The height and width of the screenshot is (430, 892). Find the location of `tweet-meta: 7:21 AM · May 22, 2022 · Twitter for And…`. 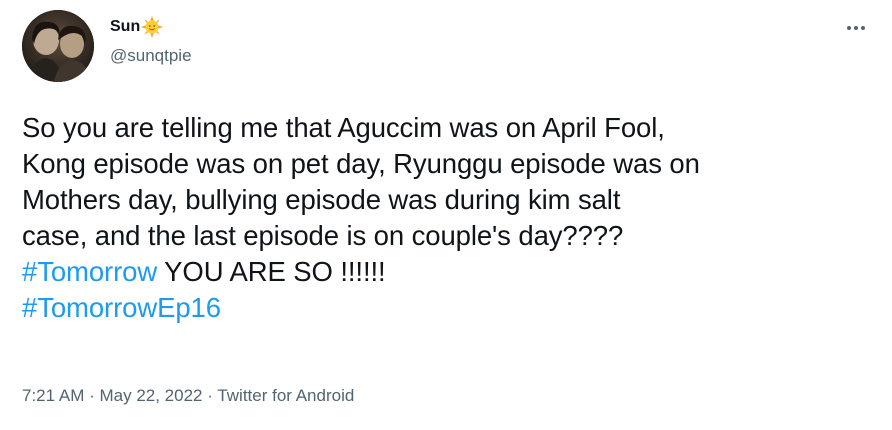

tweet-meta: 7:21 AM · May 22, 2022 · Twitter for And… is located at coordinates (188, 396).